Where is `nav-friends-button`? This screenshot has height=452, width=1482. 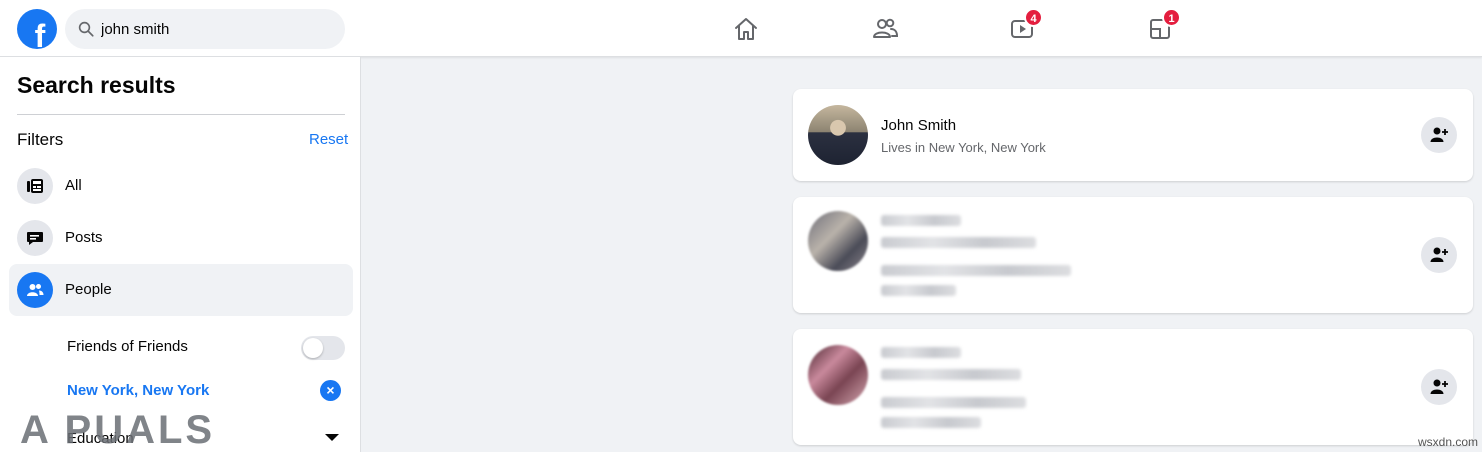
nav-friends-button is located at coordinates (885, 29).